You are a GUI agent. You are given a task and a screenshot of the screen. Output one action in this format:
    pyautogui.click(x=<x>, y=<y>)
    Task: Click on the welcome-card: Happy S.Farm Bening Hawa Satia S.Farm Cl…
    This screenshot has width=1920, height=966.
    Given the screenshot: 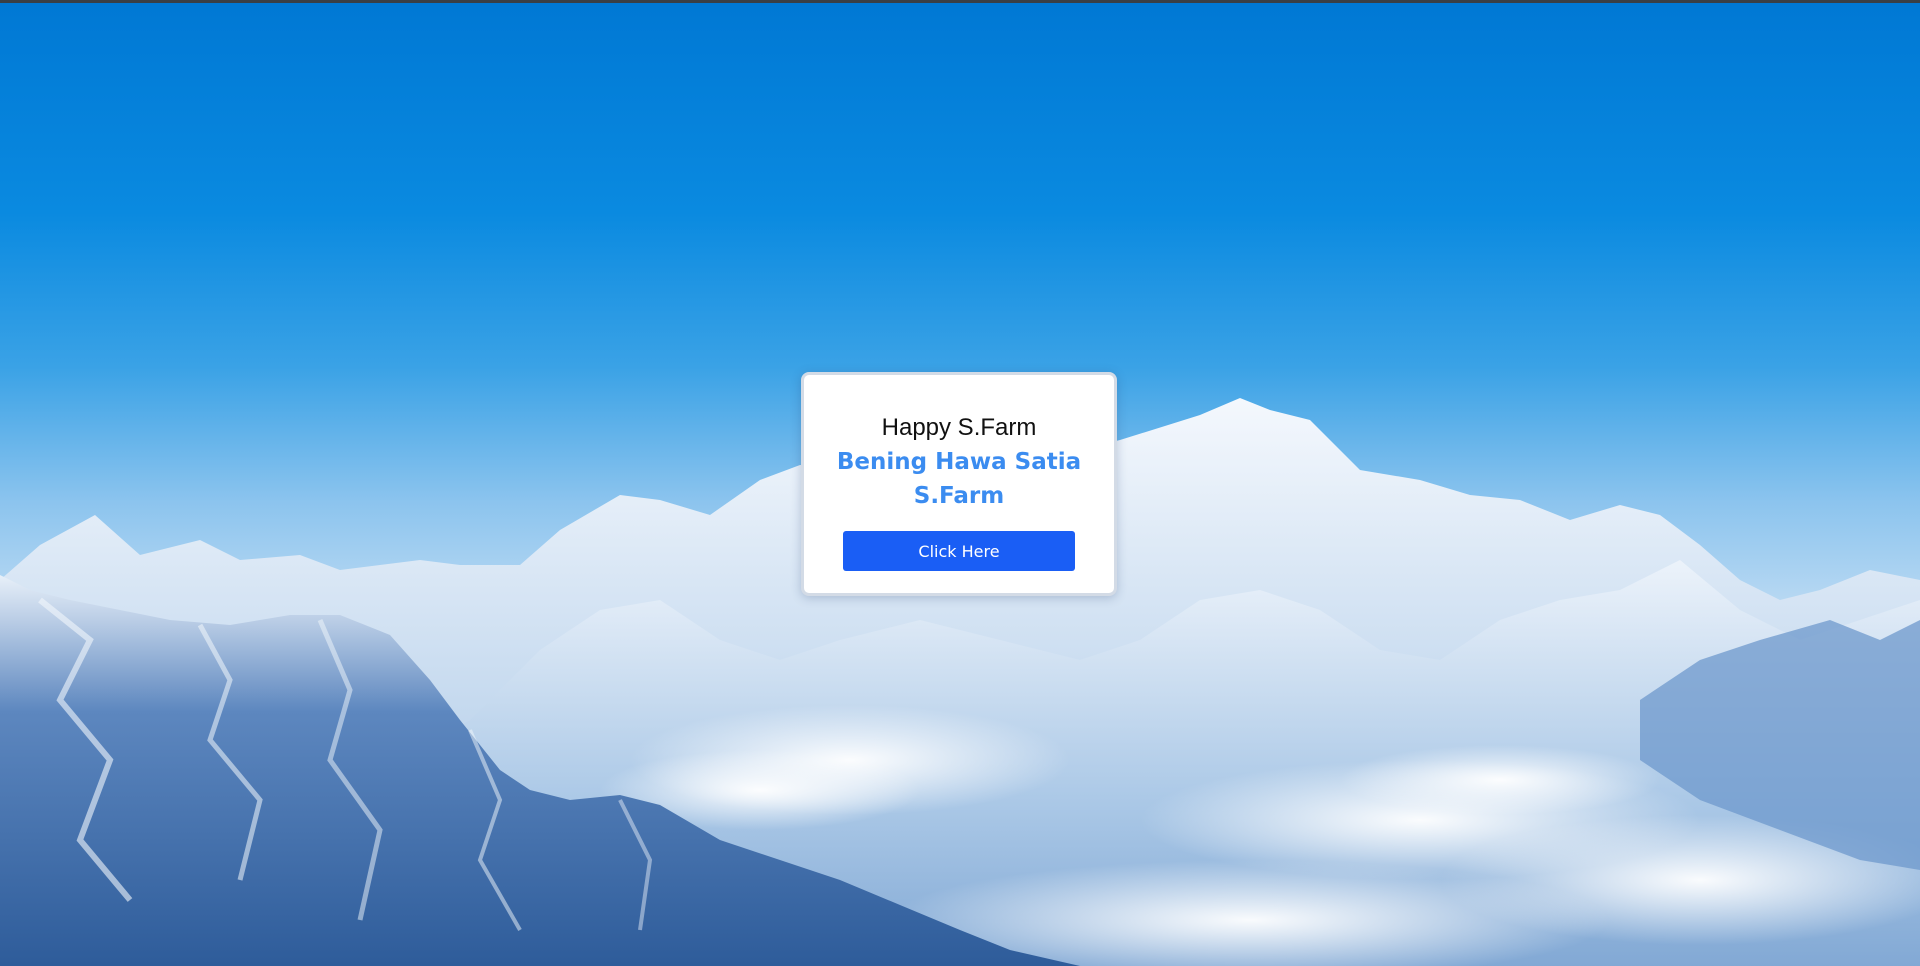 What is the action you would take?
    pyautogui.click(x=959, y=484)
    